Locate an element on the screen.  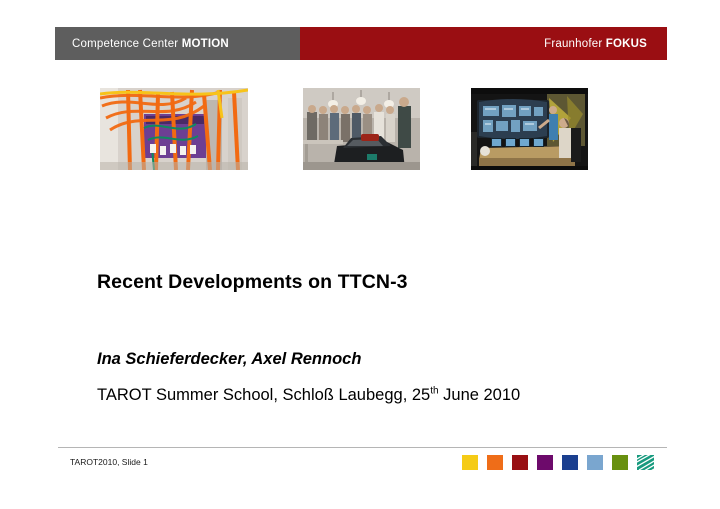
swatch-light-blue is located at coordinates (595, 462).